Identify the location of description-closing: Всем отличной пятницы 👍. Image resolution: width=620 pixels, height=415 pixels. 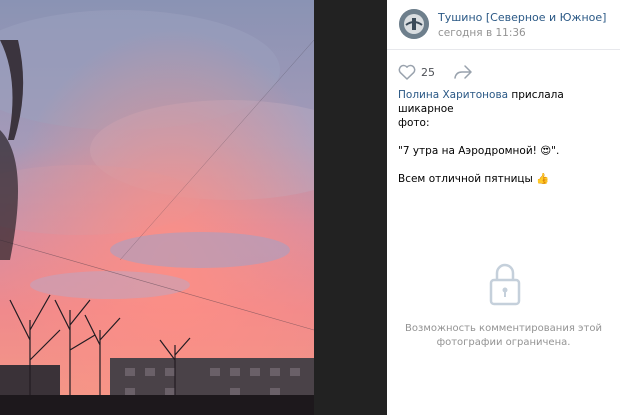
(474, 179).